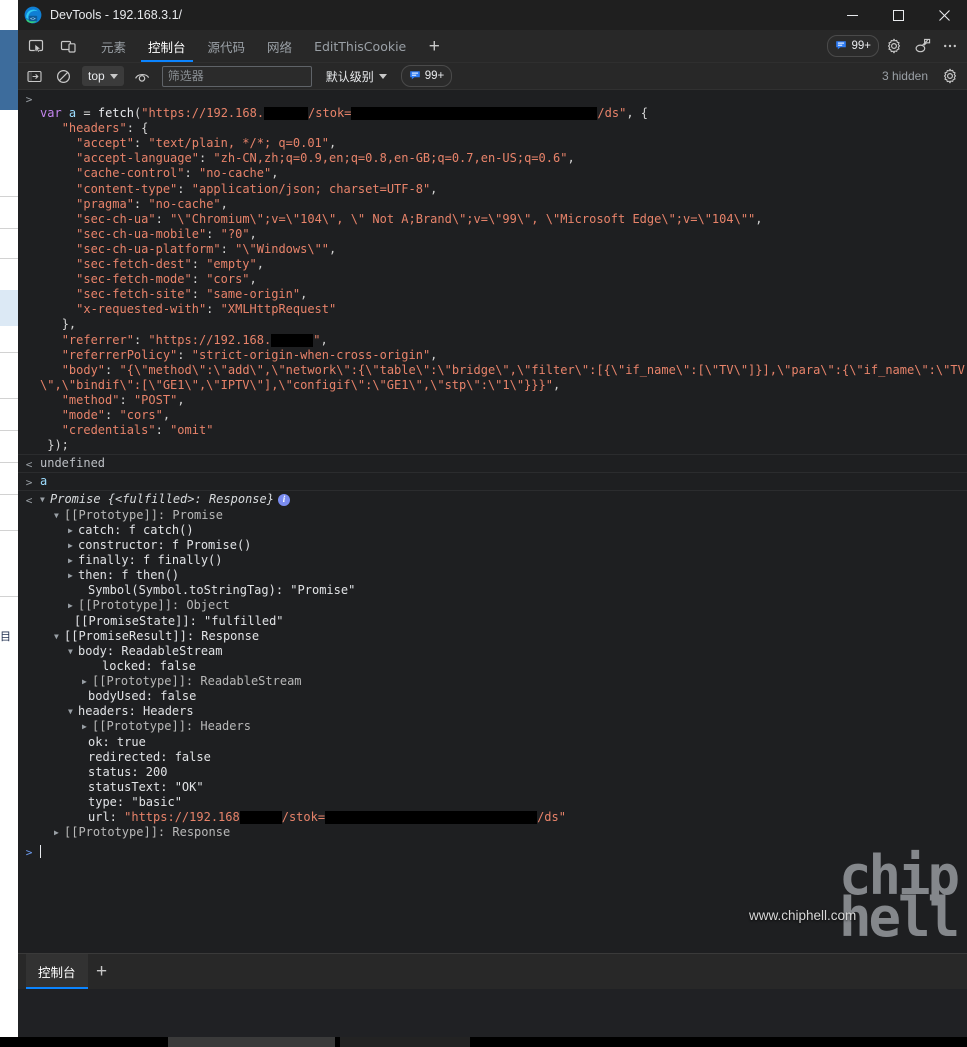  Describe the element at coordinates (9, 523) in the screenshot. I see `underlying-page-sliver: 目` at that location.